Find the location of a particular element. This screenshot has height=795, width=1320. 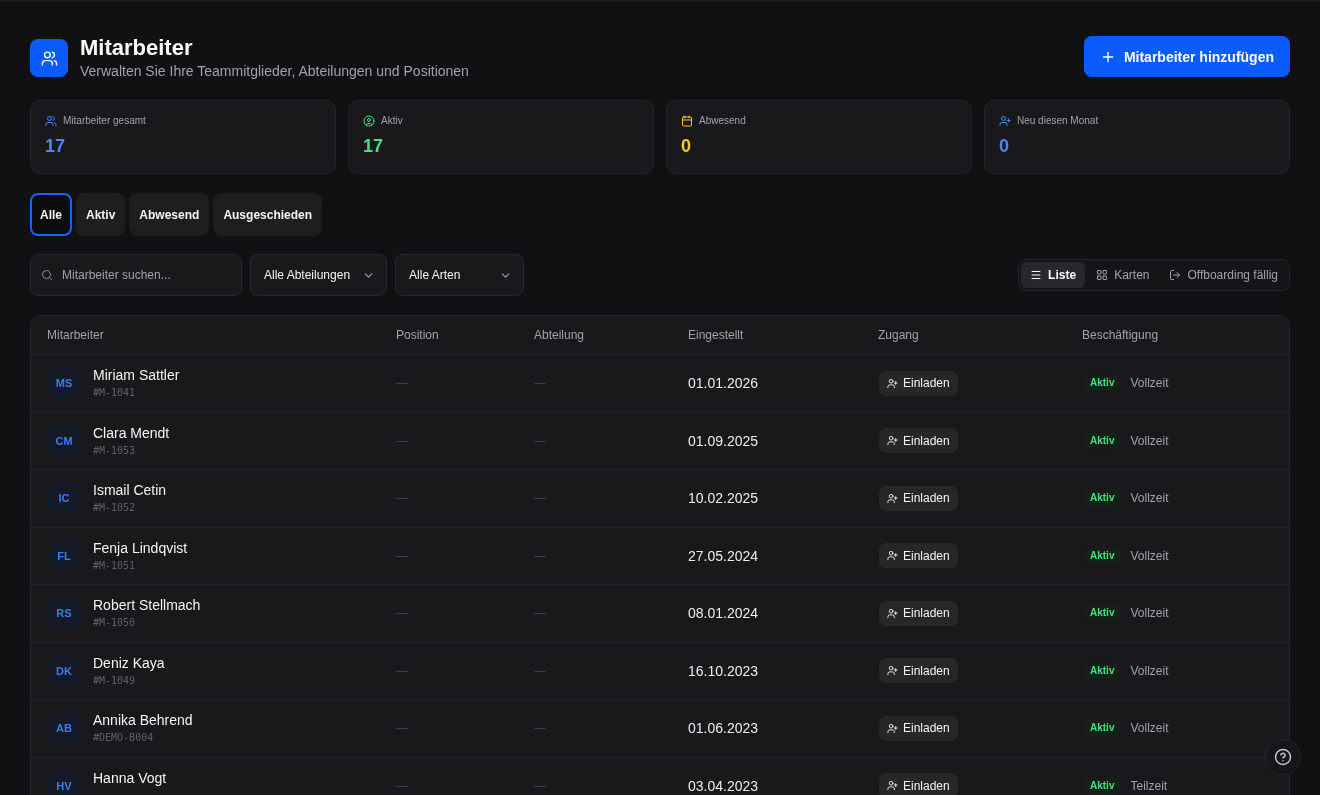

avatar-initials: AB is located at coordinates (64, 728).